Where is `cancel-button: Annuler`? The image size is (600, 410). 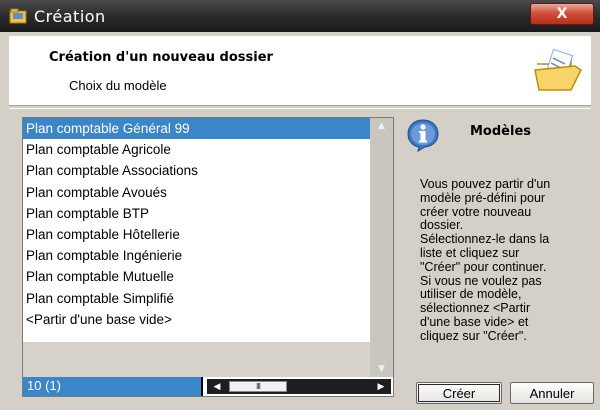 cancel-button: Annuler is located at coordinates (552, 393).